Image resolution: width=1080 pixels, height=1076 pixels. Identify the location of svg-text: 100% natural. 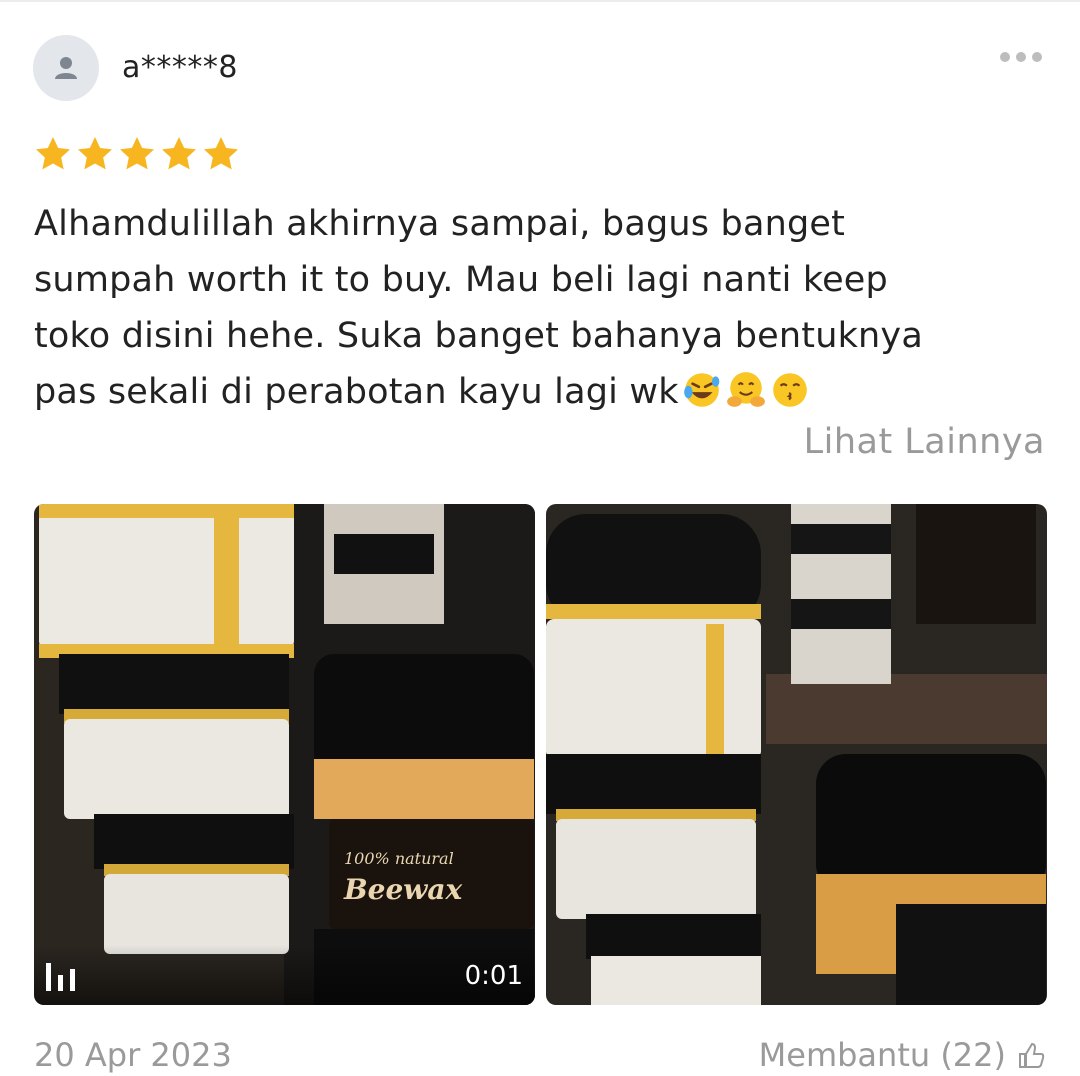
(399, 858).